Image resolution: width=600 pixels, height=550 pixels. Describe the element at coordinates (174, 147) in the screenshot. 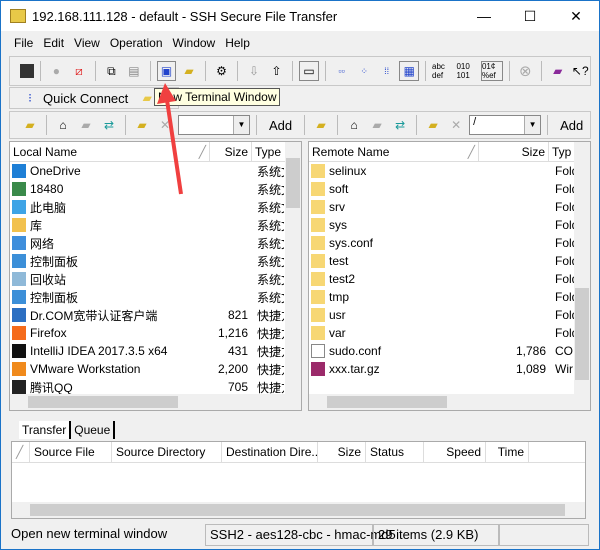

I see `arrow-shaft` at that location.